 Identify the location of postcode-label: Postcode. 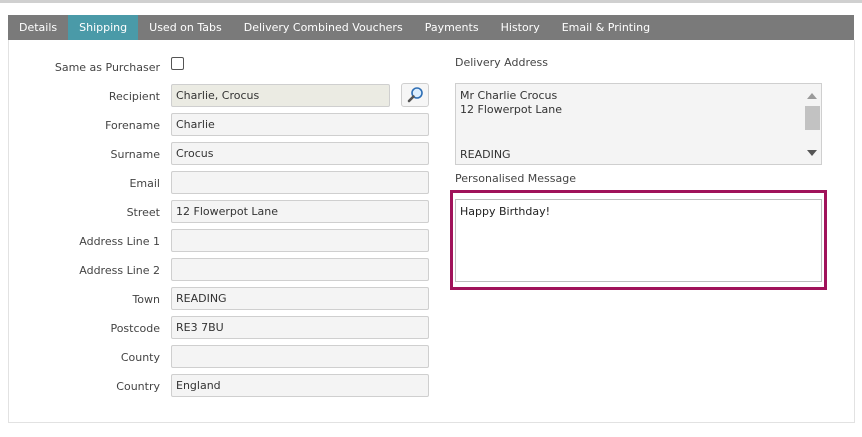
(135, 328).